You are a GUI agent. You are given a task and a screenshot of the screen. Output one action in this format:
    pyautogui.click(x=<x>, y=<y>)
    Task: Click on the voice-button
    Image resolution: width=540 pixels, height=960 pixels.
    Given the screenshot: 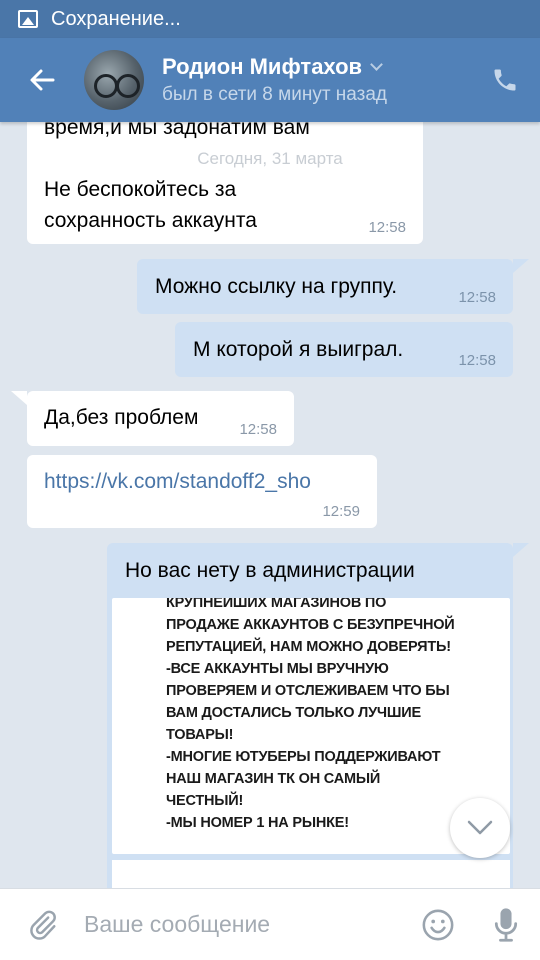 What is the action you would take?
    pyautogui.click(x=506, y=924)
    